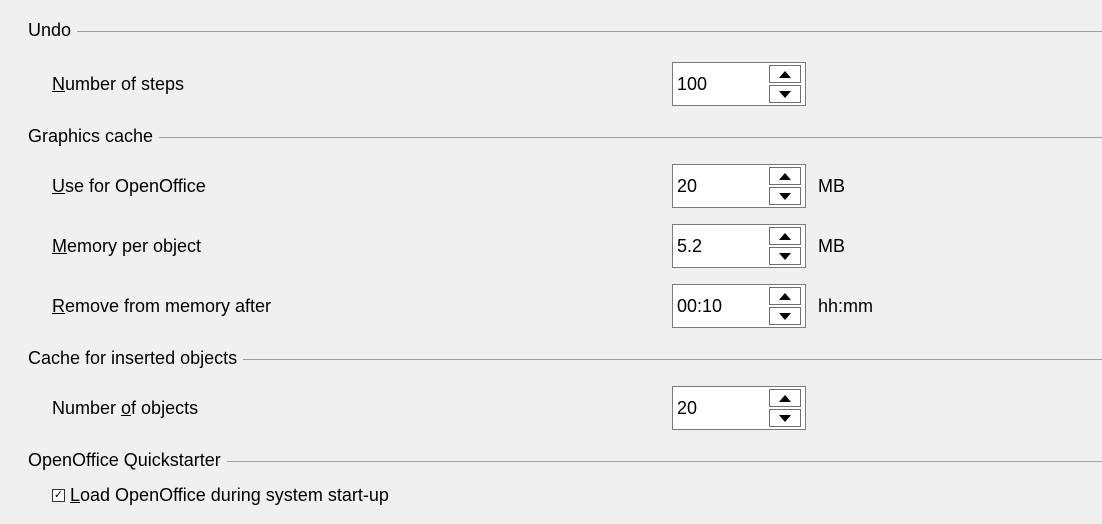 The image size is (1102, 524). Describe the element at coordinates (91, 135) in the screenshot. I see `graphics-cache-header-label: Graphics cache` at that location.